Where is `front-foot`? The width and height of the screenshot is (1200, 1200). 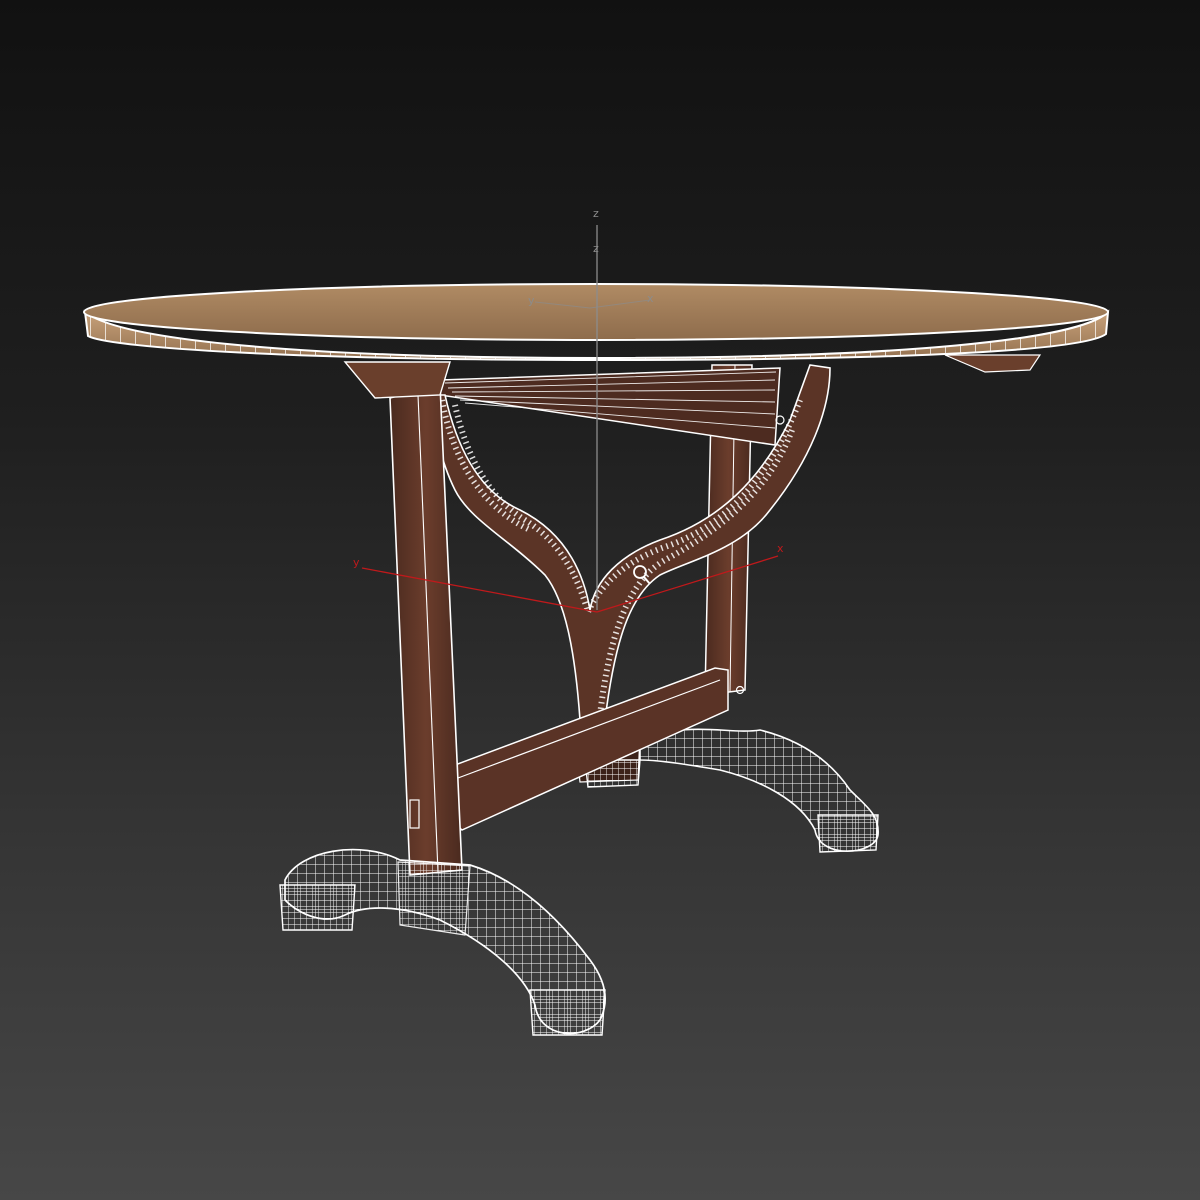 front-foot is located at coordinates (443, 942).